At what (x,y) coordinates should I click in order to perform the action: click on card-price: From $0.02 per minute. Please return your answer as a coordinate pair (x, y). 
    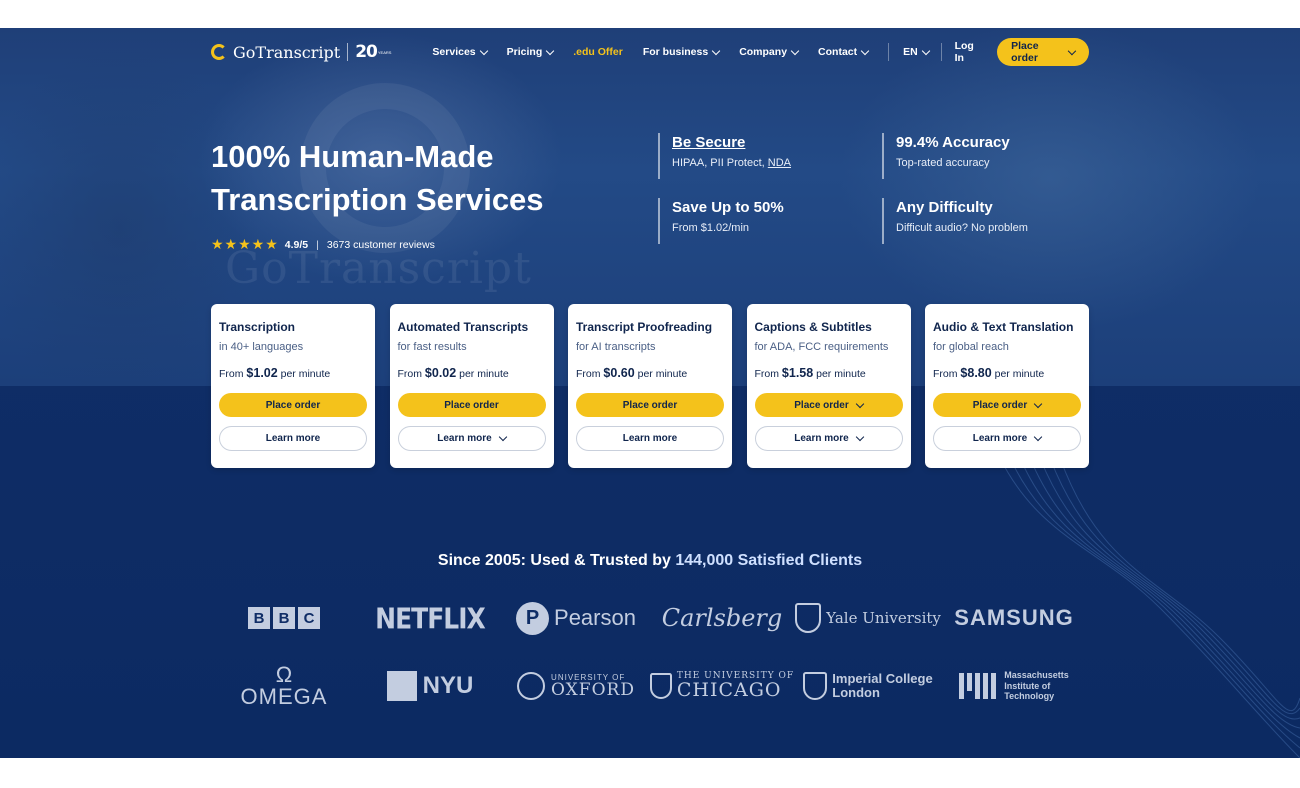
    Looking at the image, I should click on (472, 373).